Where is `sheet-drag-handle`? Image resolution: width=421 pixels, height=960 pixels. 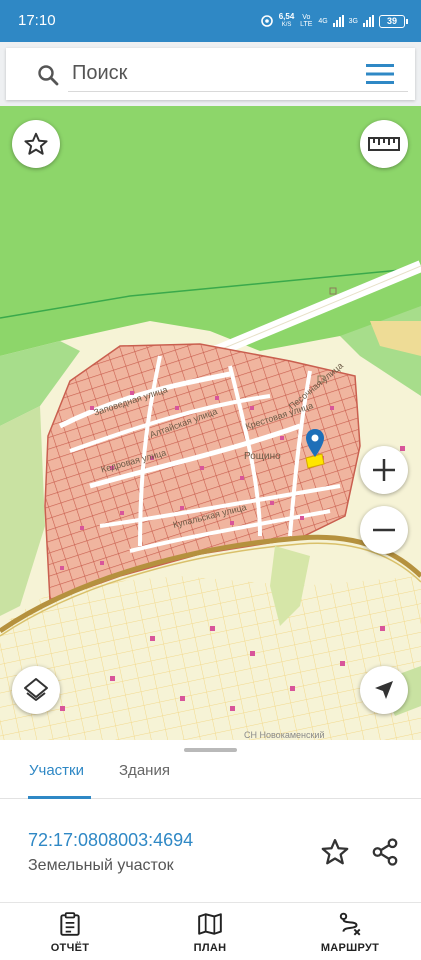 sheet-drag-handle is located at coordinates (210, 750).